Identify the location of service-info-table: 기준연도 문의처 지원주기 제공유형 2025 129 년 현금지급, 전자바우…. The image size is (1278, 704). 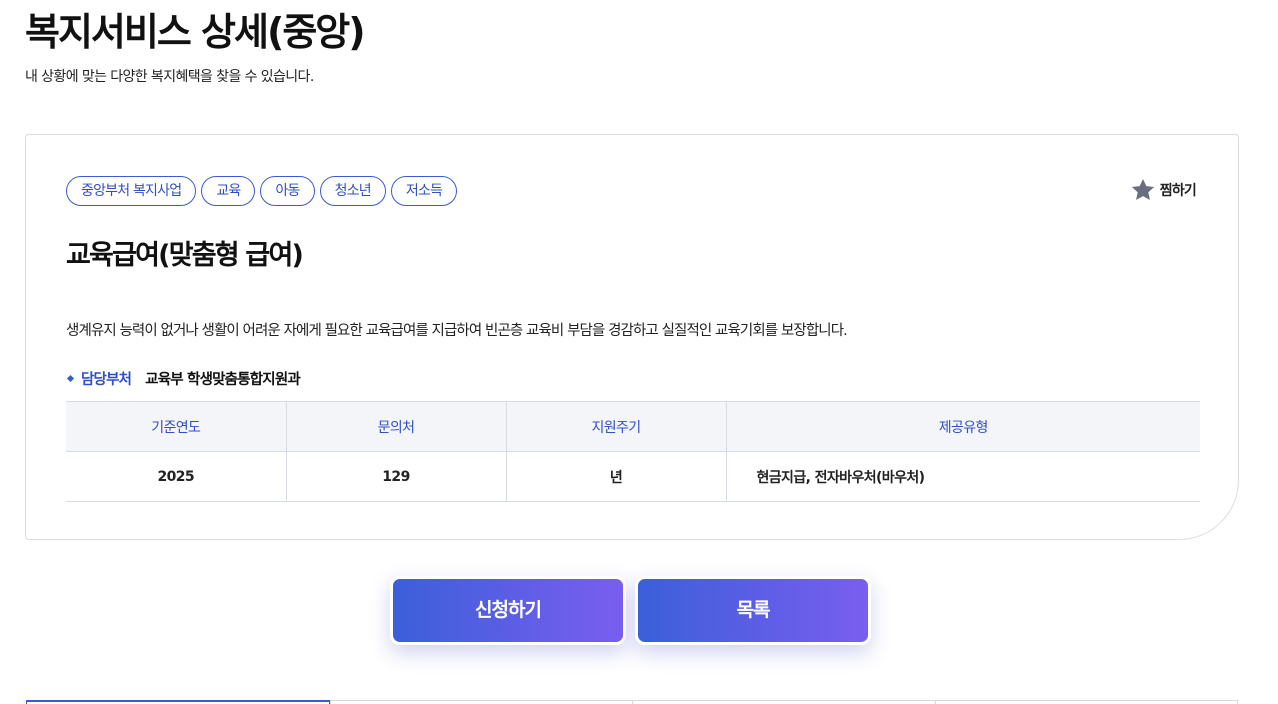
(633, 451).